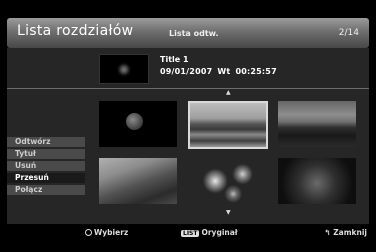 This screenshot has width=376, height=252. What do you see at coordinates (88, 232) in the screenshot?
I see `enter-button-icon` at bounding box center [88, 232].